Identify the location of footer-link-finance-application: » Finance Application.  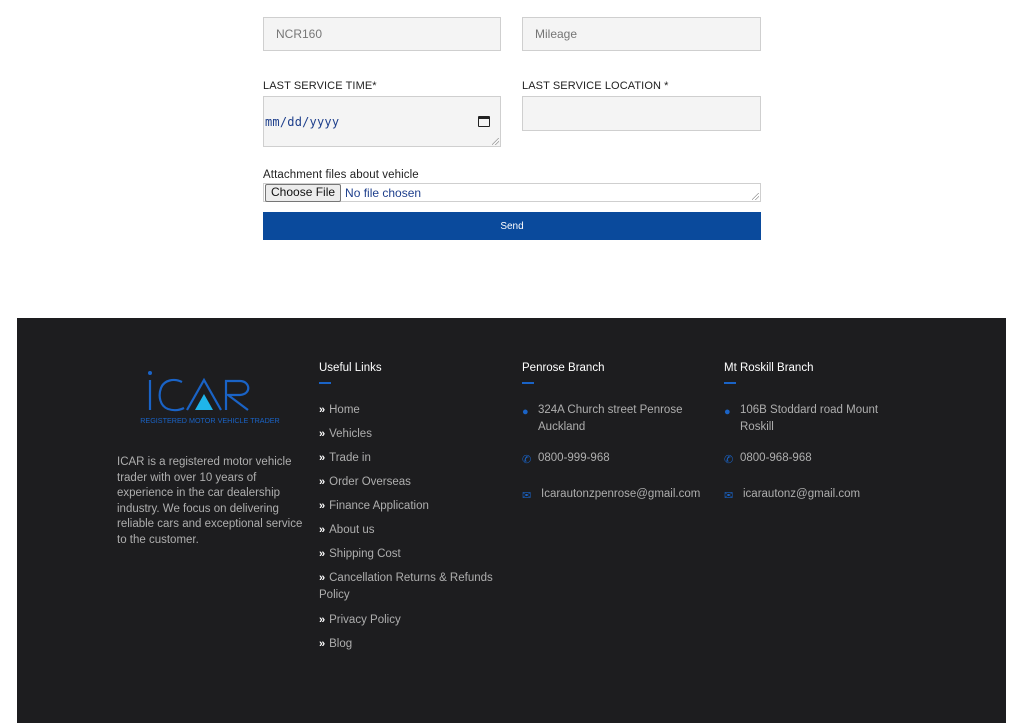
(374, 506).